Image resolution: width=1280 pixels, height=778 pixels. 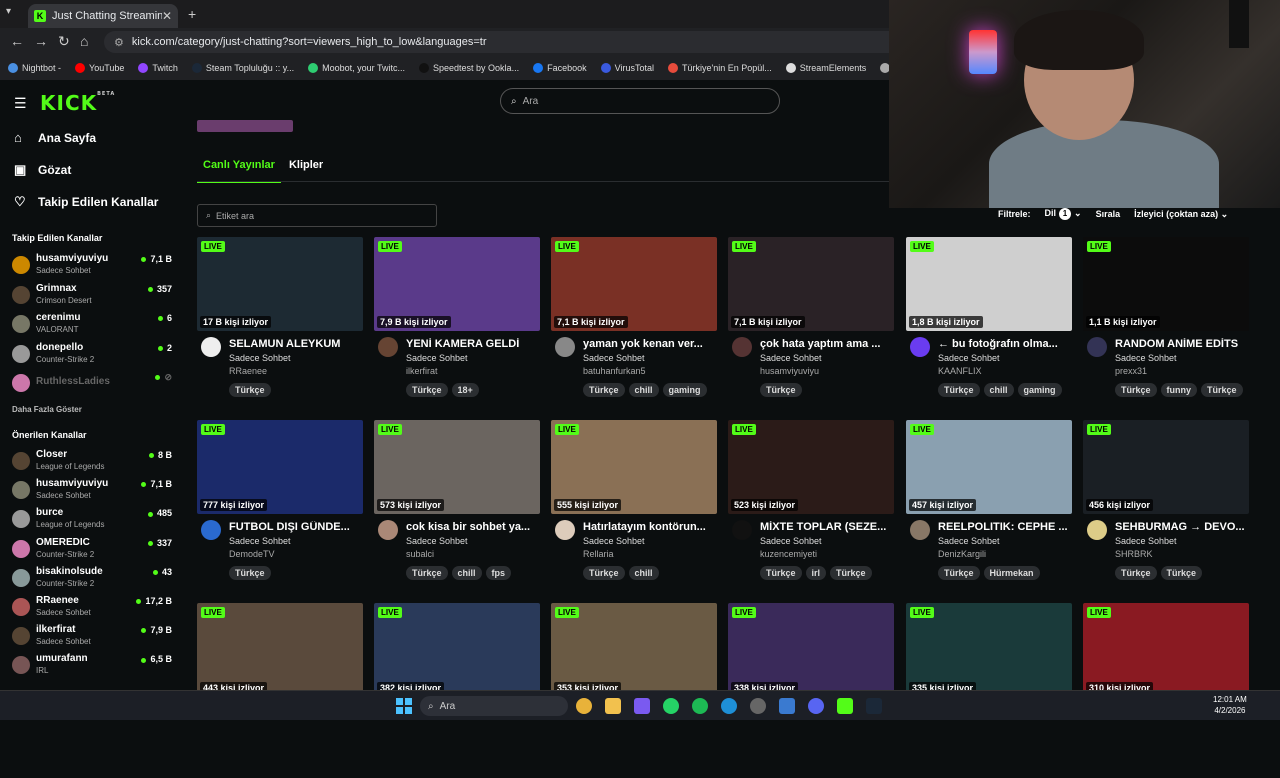 I want to click on stream-thumbnail: LIVE 443 kişi izliyor, so click(x=280, y=650).